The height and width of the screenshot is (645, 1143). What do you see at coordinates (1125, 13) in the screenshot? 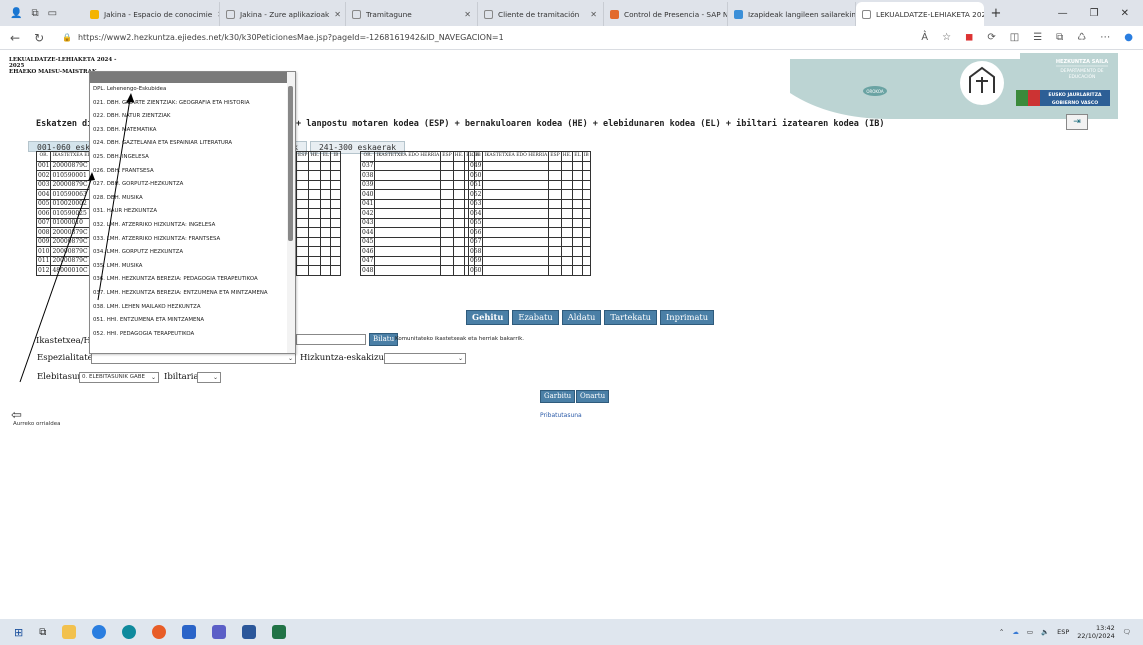
I see `close-window-icon: ✕` at bounding box center [1125, 13].